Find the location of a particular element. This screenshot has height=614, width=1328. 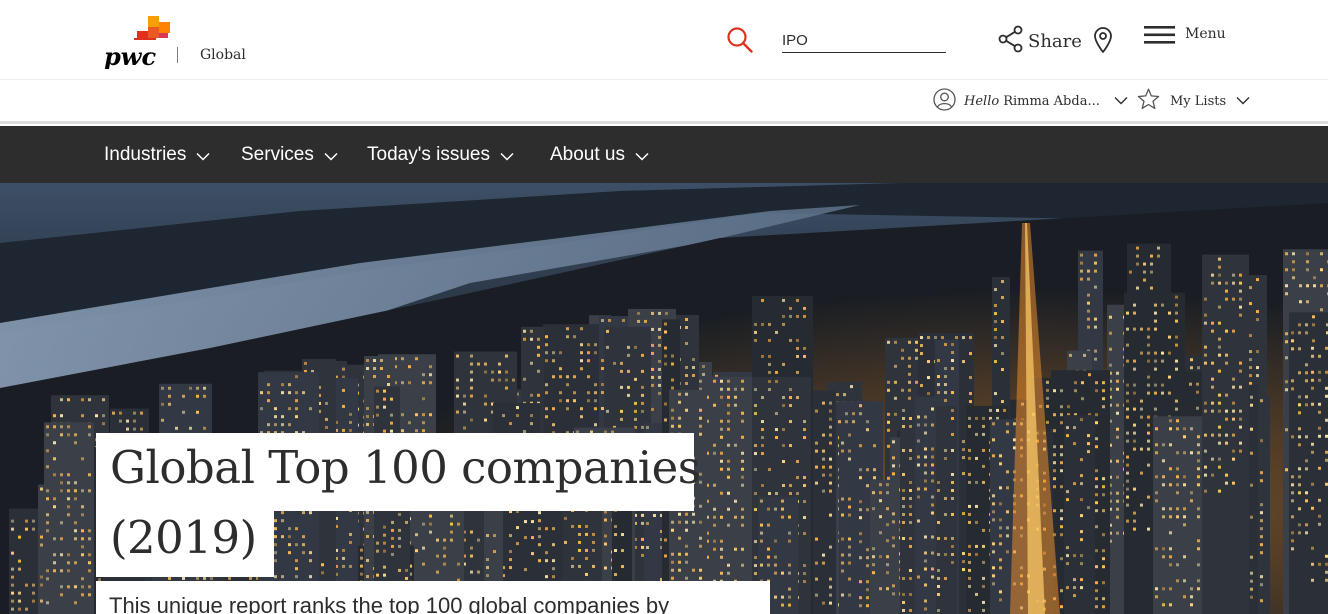

my-lists-dropdown: My Lists is located at coordinates (1193, 100).